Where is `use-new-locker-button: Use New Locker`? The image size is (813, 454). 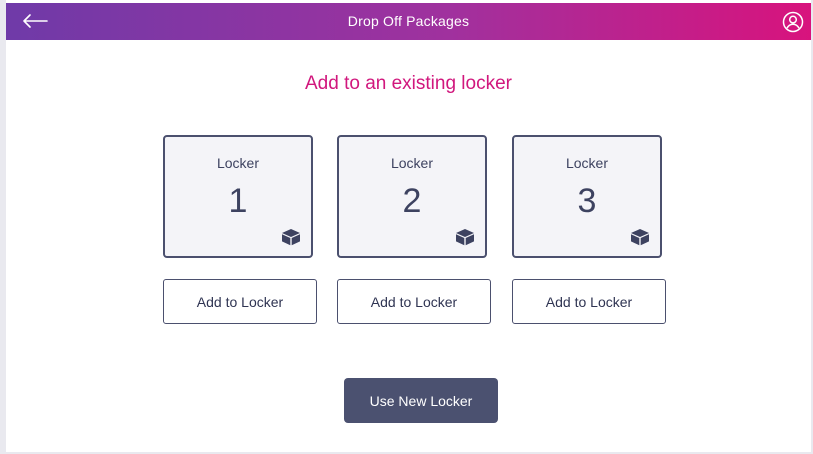 use-new-locker-button: Use New Locker is located at coordinates (421, 400).